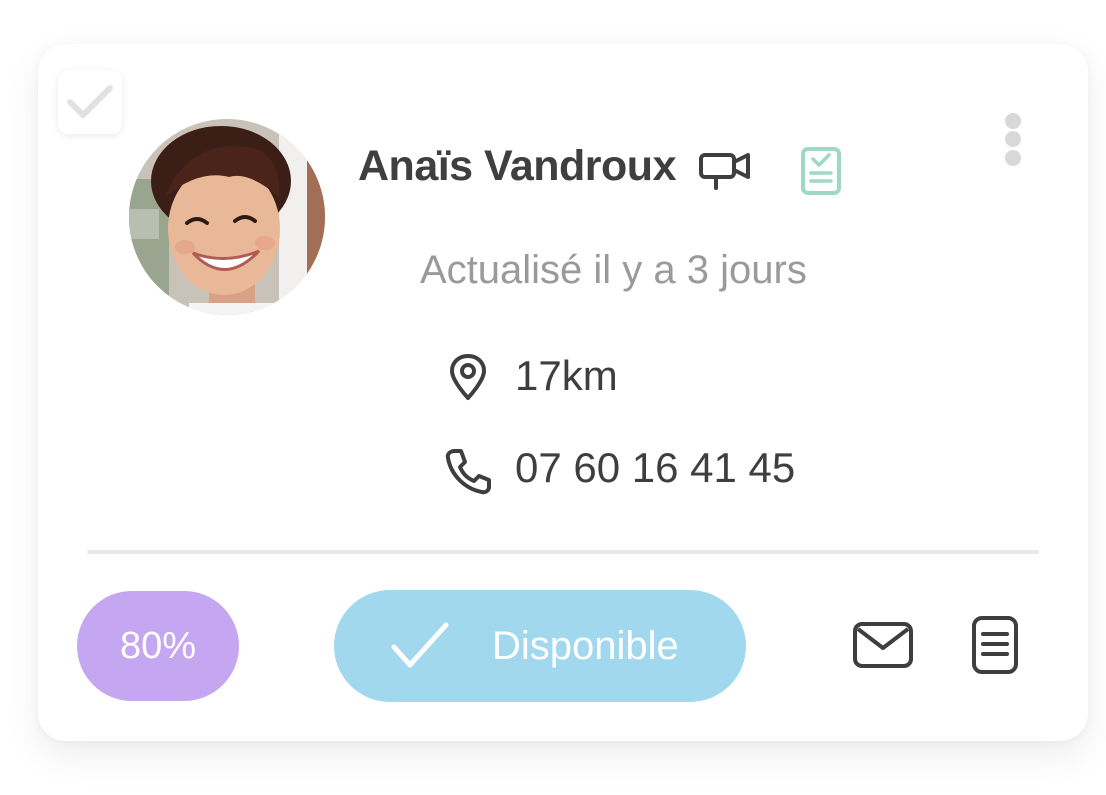 The width and height of the screenshot is (1106, 795). What do you see at coordinates (227, 217) in the screenshot?
I see `avatar` at bounding box center [227, 217].